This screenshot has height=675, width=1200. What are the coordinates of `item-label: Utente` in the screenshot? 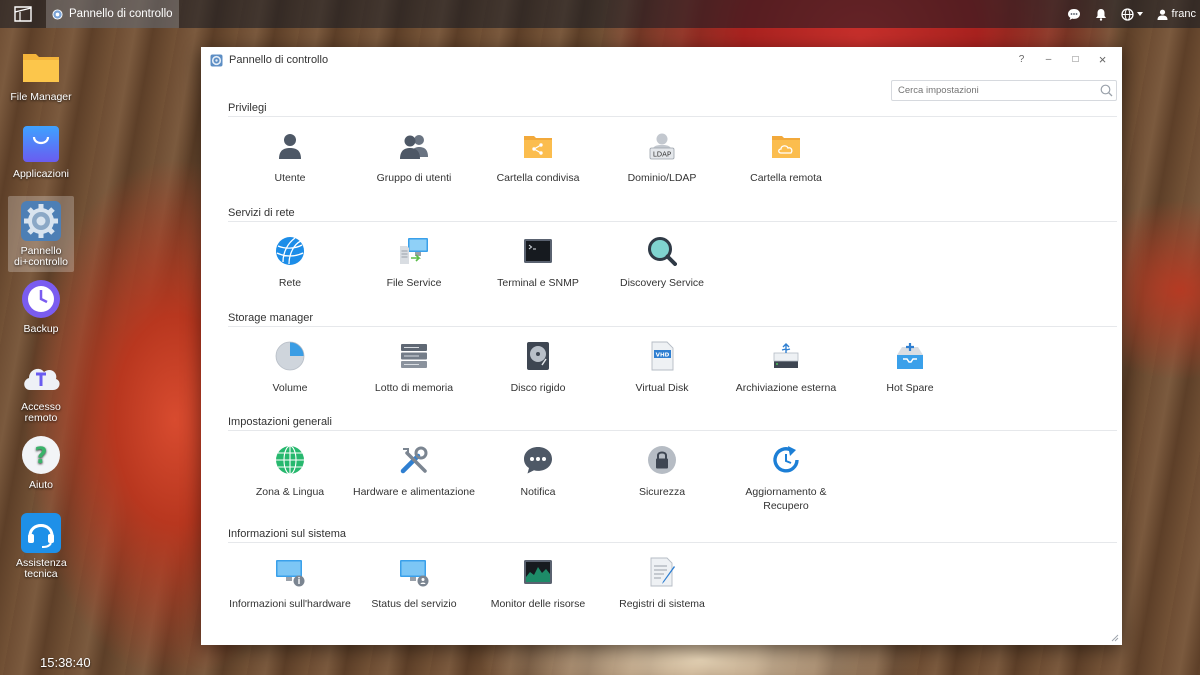 It's located at (290, 178).